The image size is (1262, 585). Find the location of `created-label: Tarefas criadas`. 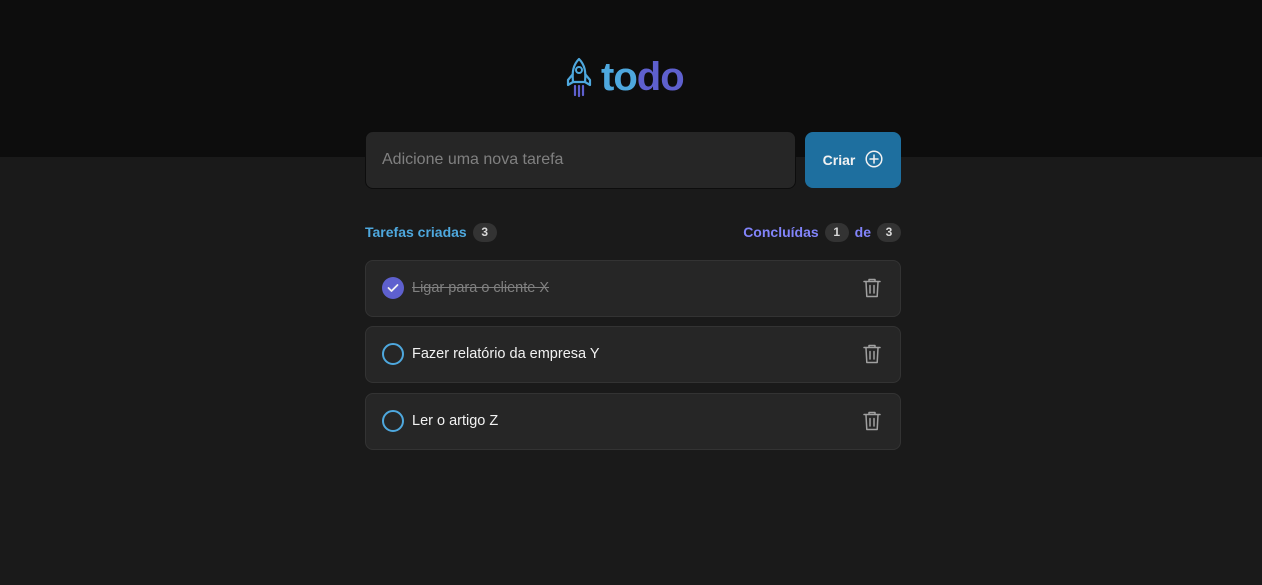

created-label: Tarefas criadas is located at coordinates (416, 232).